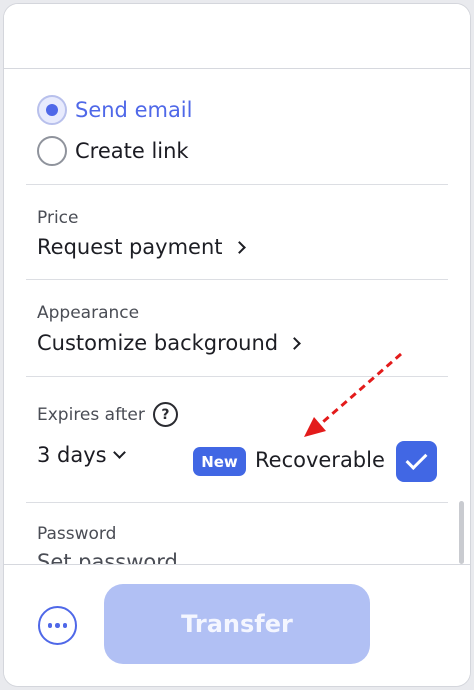  What do you see at coordinates (119, 452) in the screenshot?
I see `chevron-down-icon` at bounding box center [119, 452].